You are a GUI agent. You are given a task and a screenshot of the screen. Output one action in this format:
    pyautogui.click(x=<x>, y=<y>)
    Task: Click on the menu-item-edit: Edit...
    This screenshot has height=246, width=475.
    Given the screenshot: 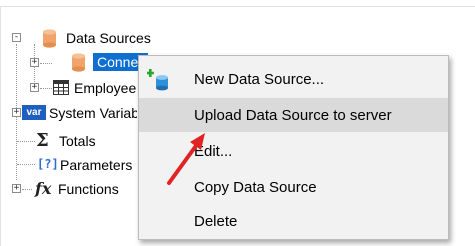 What is the action you would take?
    pyautogui.click(x=293, y=151)
    